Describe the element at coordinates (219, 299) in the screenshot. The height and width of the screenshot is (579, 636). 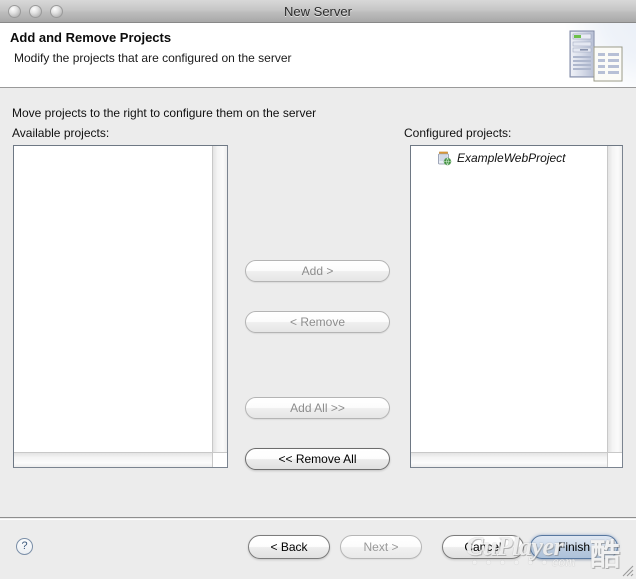
I see `available-vertical-scrollbar` at that location.